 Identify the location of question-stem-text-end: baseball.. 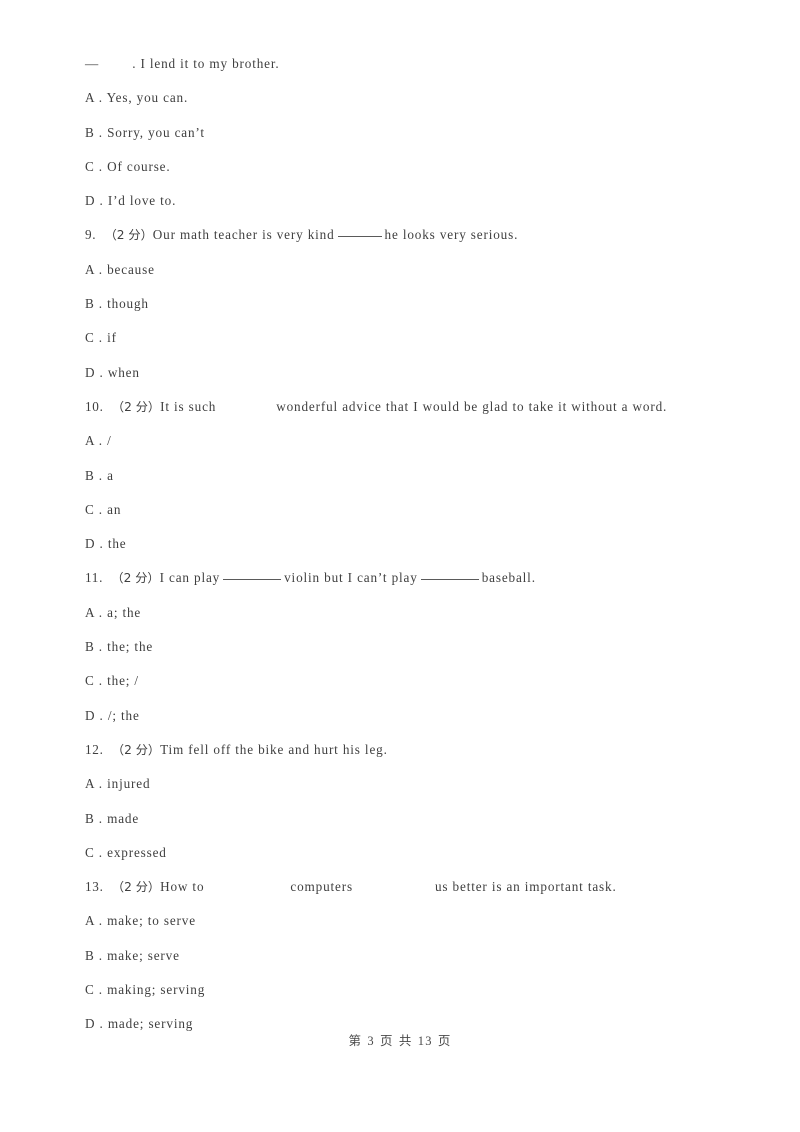
(508, 578).